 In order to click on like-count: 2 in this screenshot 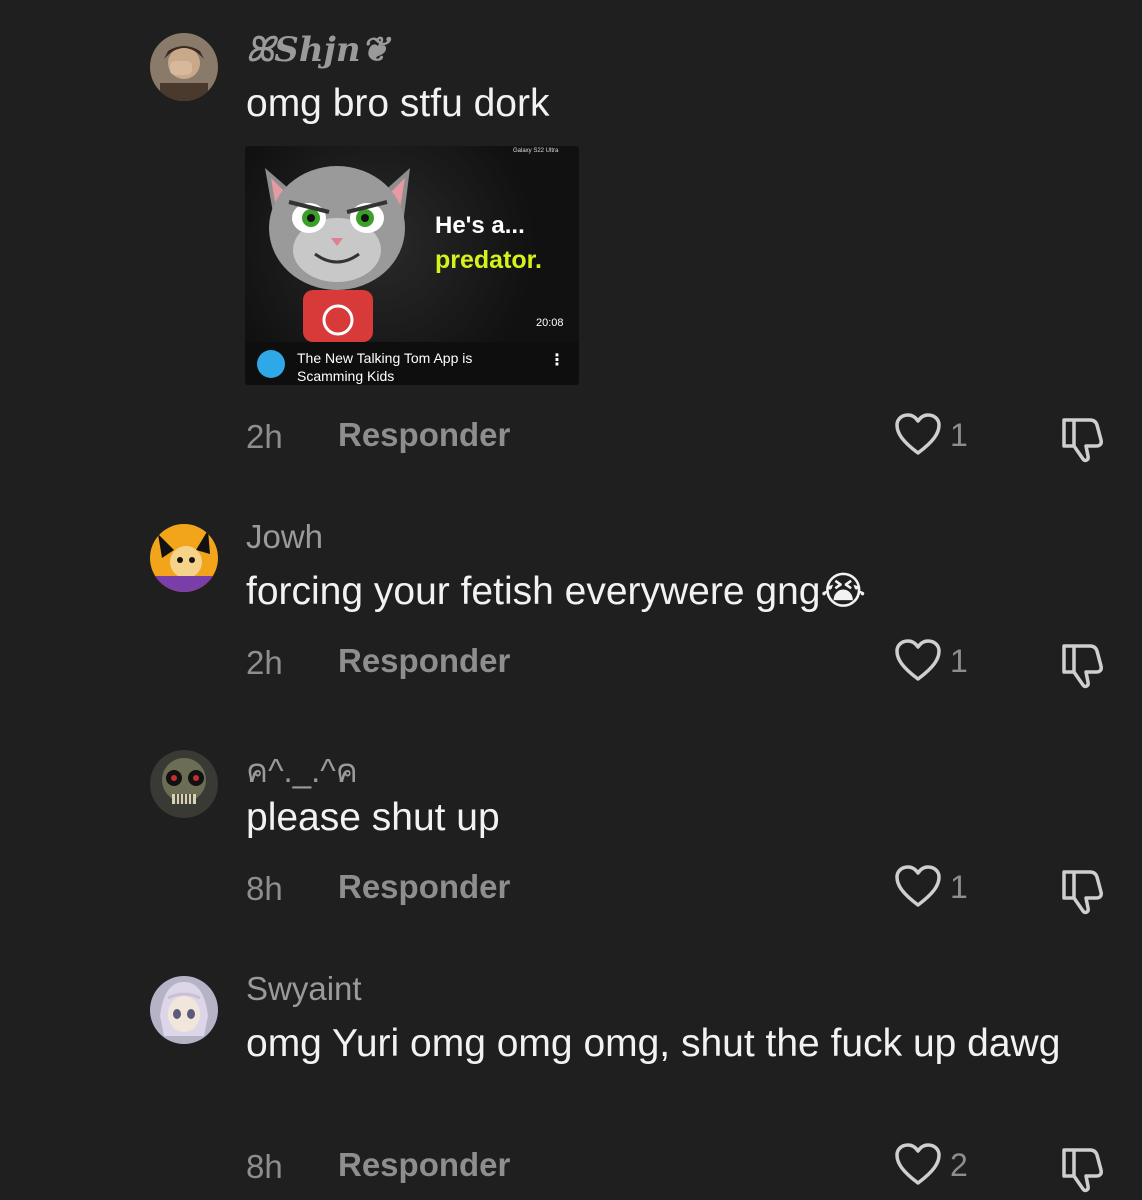, I will do `click(959, 1164)`.